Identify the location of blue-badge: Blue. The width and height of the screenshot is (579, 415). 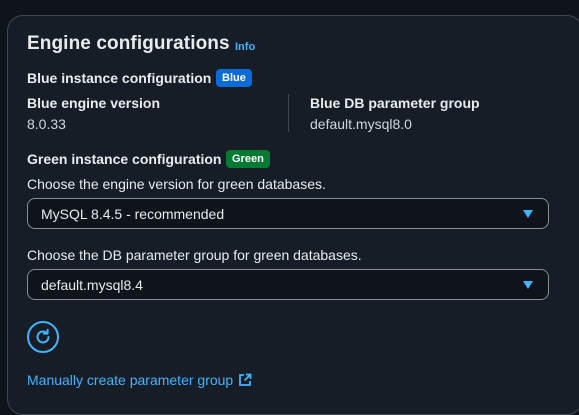
(234, 78).